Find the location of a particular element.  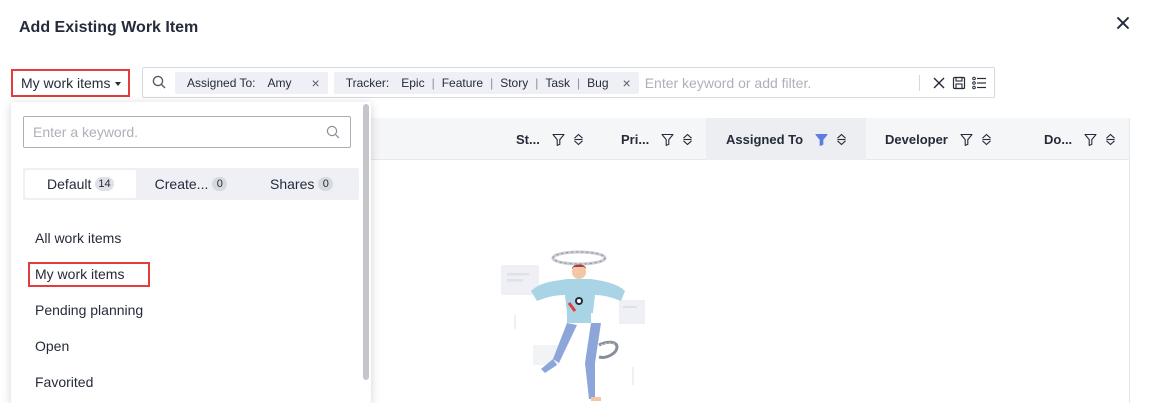

table-border is located at coordinates (1129, 260).